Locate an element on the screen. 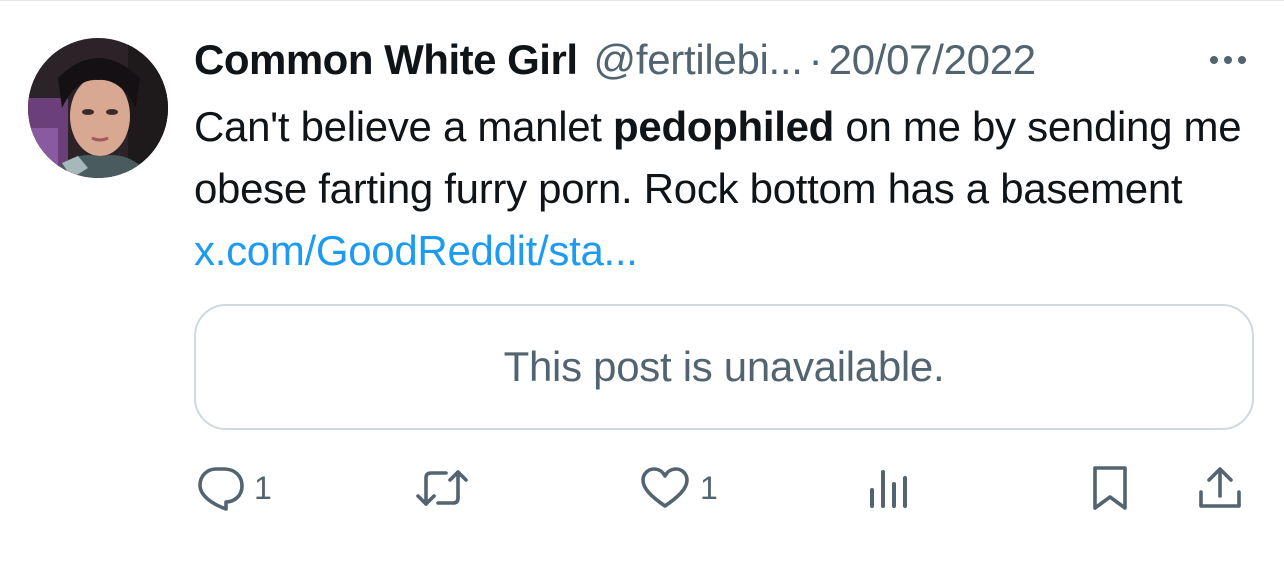  quote-card-message: This post is unavailable. is located at coordinates (724, 366).